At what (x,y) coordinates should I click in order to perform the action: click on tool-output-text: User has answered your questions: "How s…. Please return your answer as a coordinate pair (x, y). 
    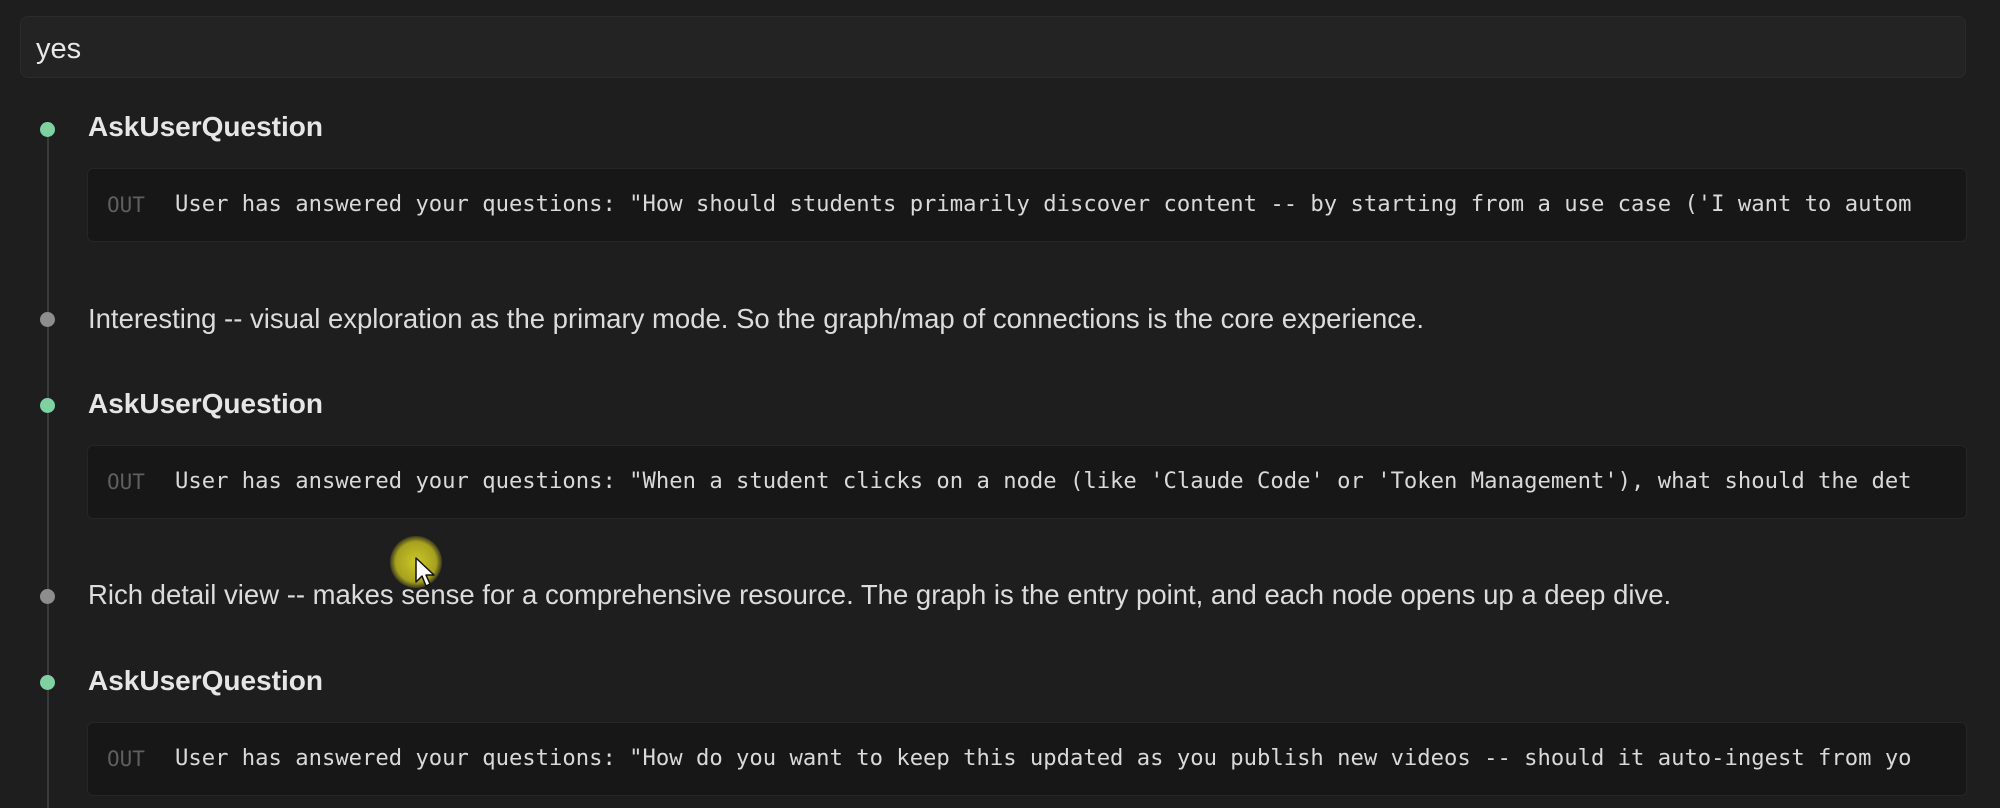
    Looking at the image, I should click on (1043, 204).